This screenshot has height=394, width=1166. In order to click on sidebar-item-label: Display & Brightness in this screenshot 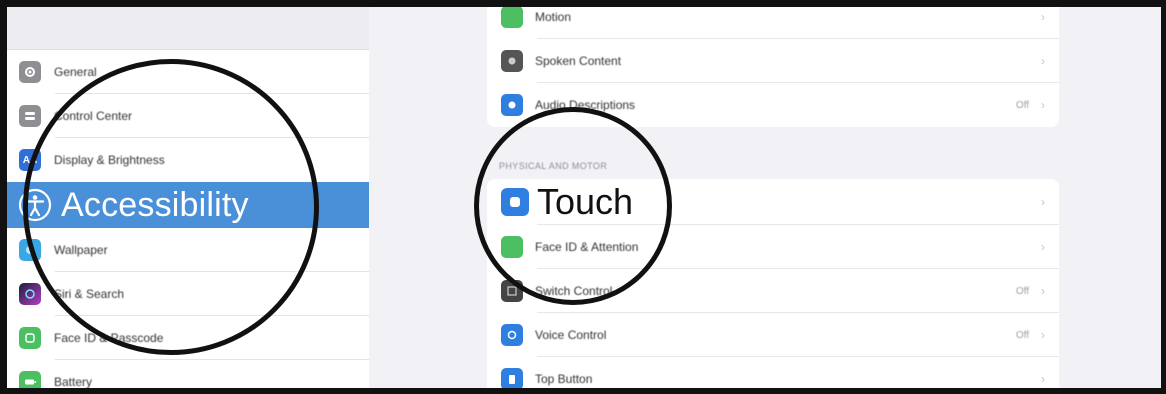, I will do `click(109, 160)`.